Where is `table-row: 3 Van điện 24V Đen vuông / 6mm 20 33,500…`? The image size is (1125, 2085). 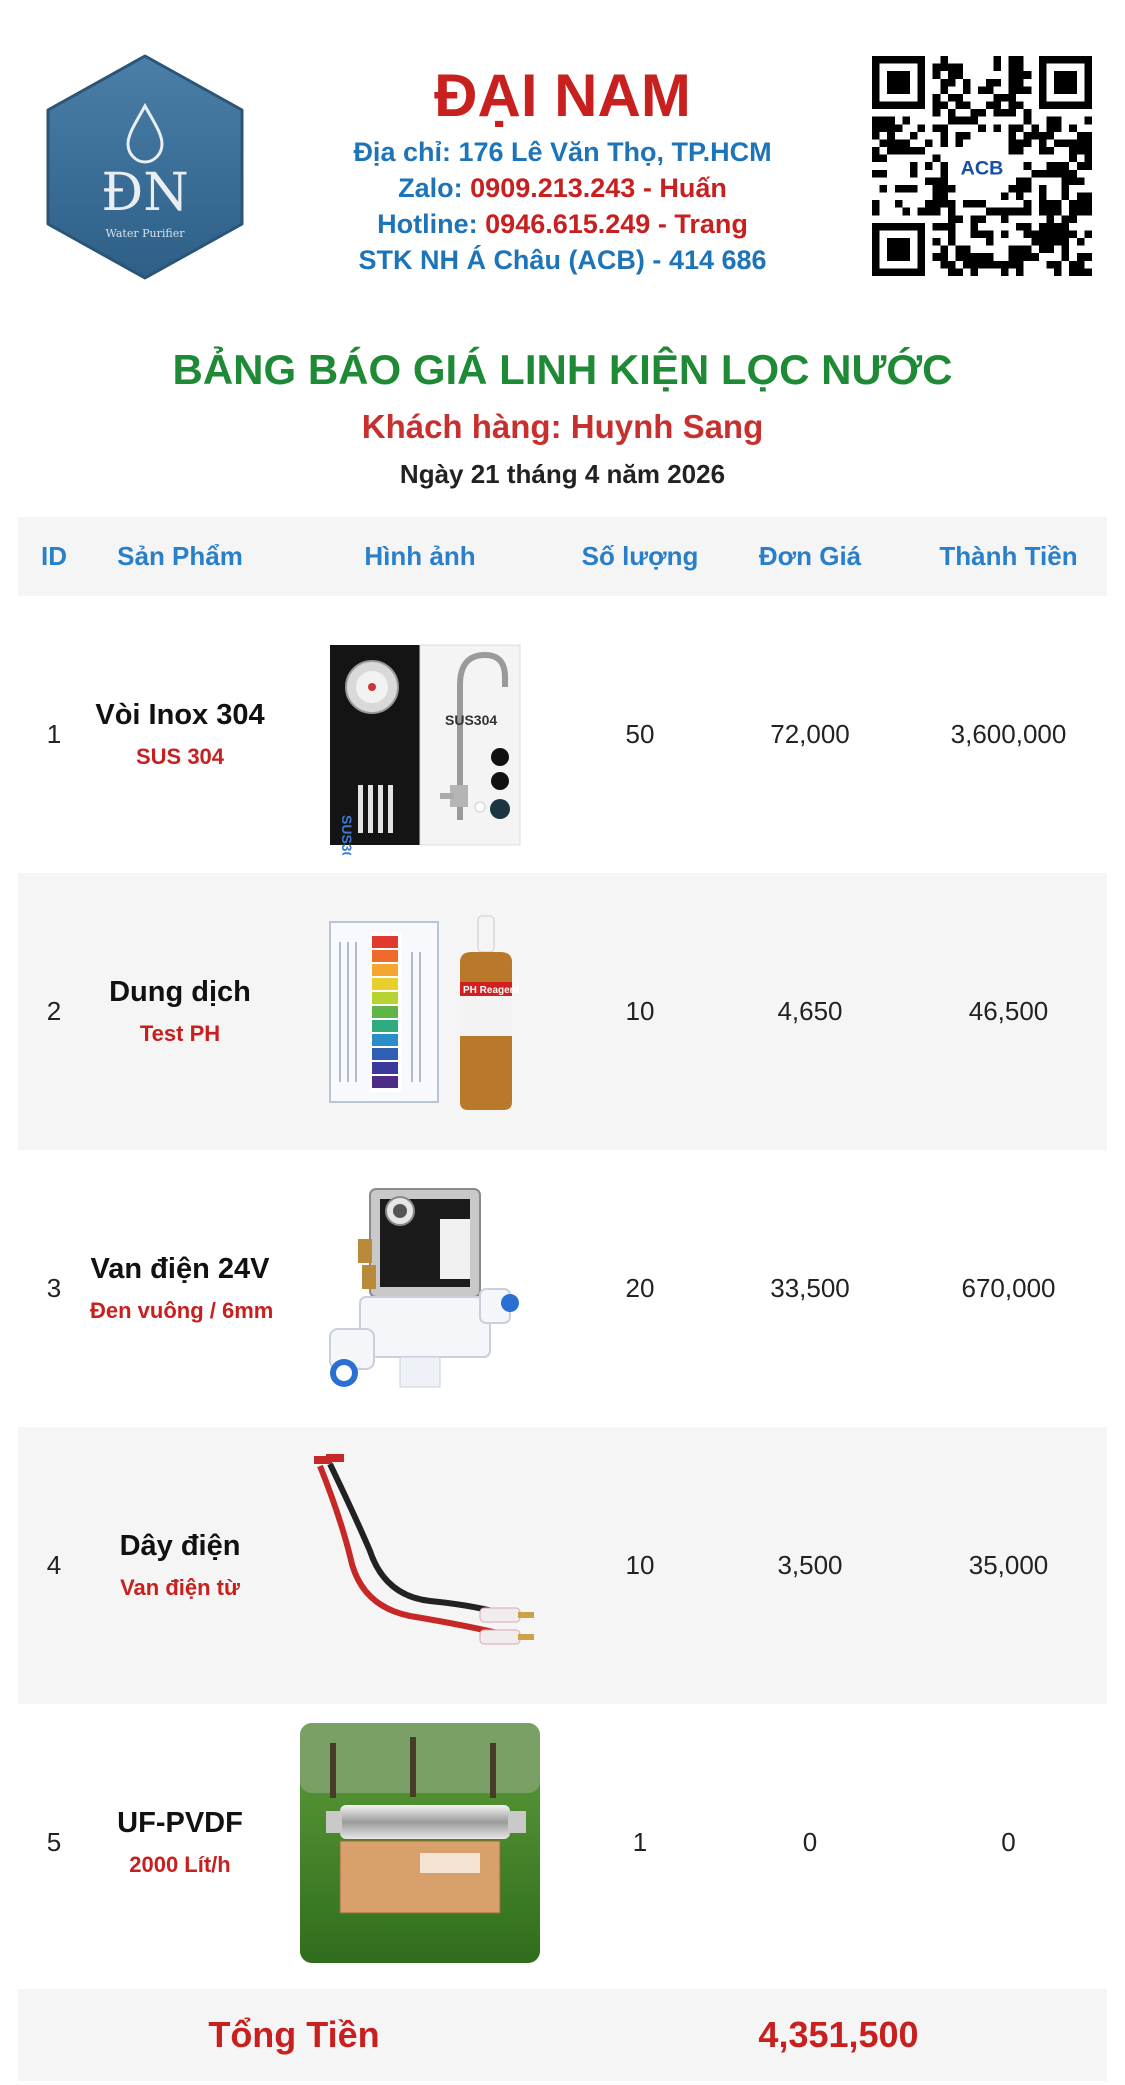 table-row: 3 Van điện 24V Đen vuông / 6mm 20 33,500… is located at coordinates (562, 1288).